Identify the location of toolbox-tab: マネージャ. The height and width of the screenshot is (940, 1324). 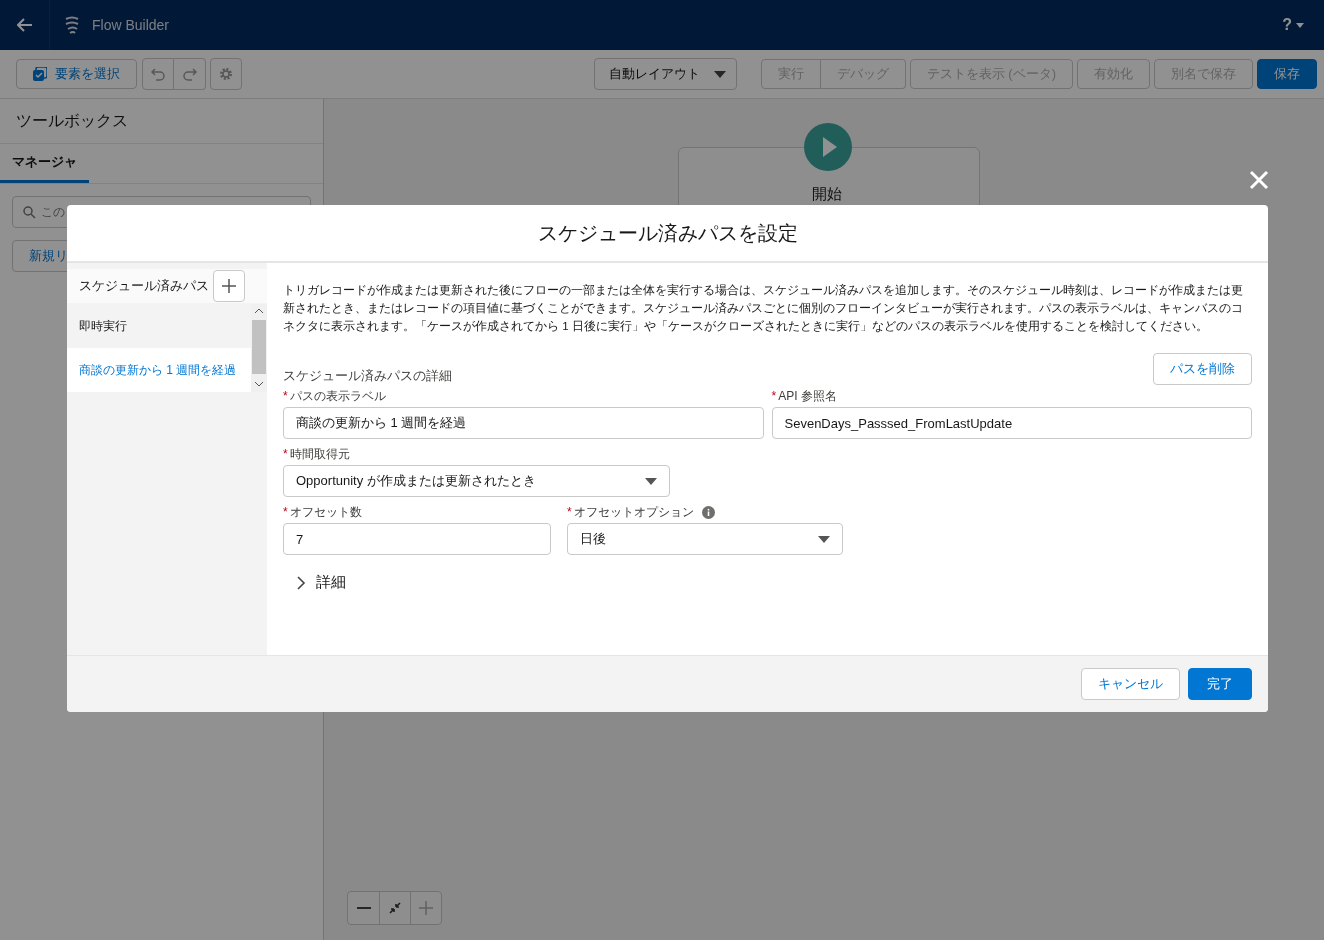
(44, 163).